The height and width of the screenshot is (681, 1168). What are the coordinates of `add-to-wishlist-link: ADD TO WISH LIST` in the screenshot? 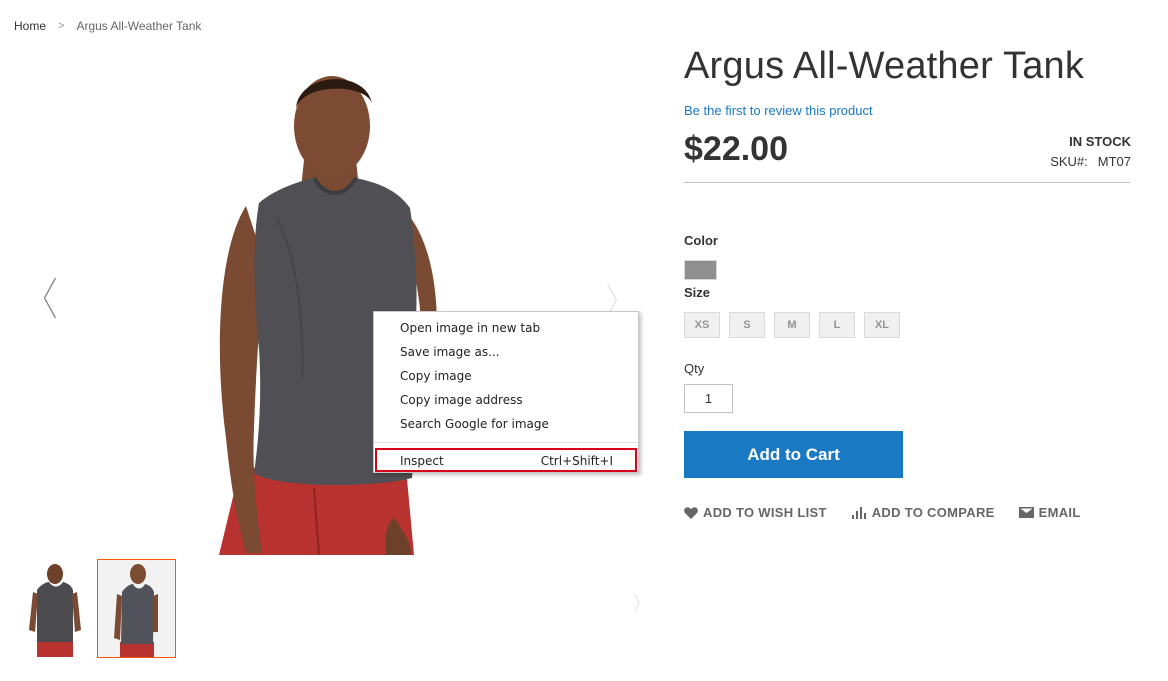 It's located at (755, 512).